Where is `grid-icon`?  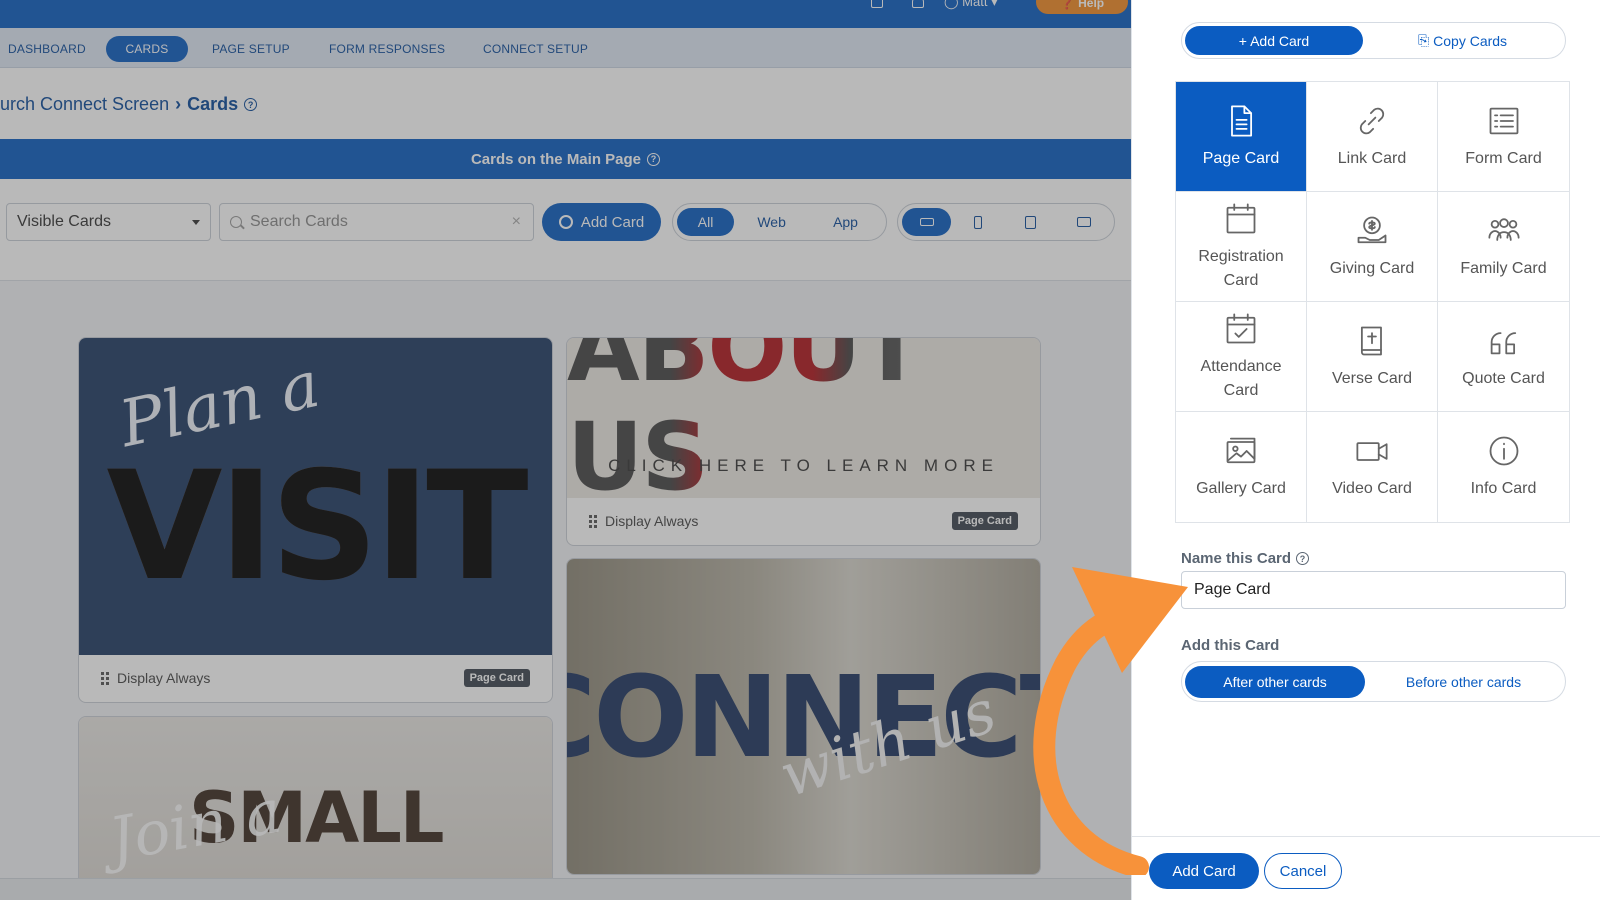 grid-icon is located at coordinates (926, 222).